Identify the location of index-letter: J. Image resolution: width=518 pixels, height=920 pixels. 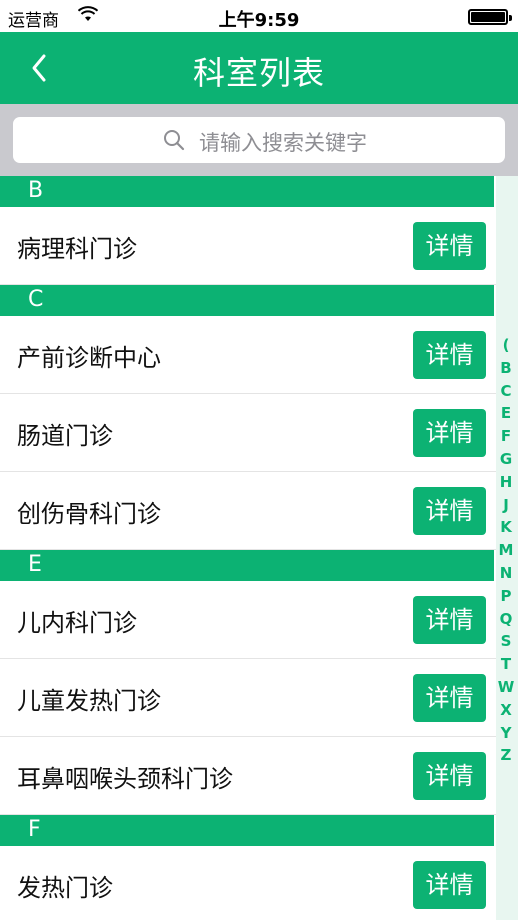
(506, 505).